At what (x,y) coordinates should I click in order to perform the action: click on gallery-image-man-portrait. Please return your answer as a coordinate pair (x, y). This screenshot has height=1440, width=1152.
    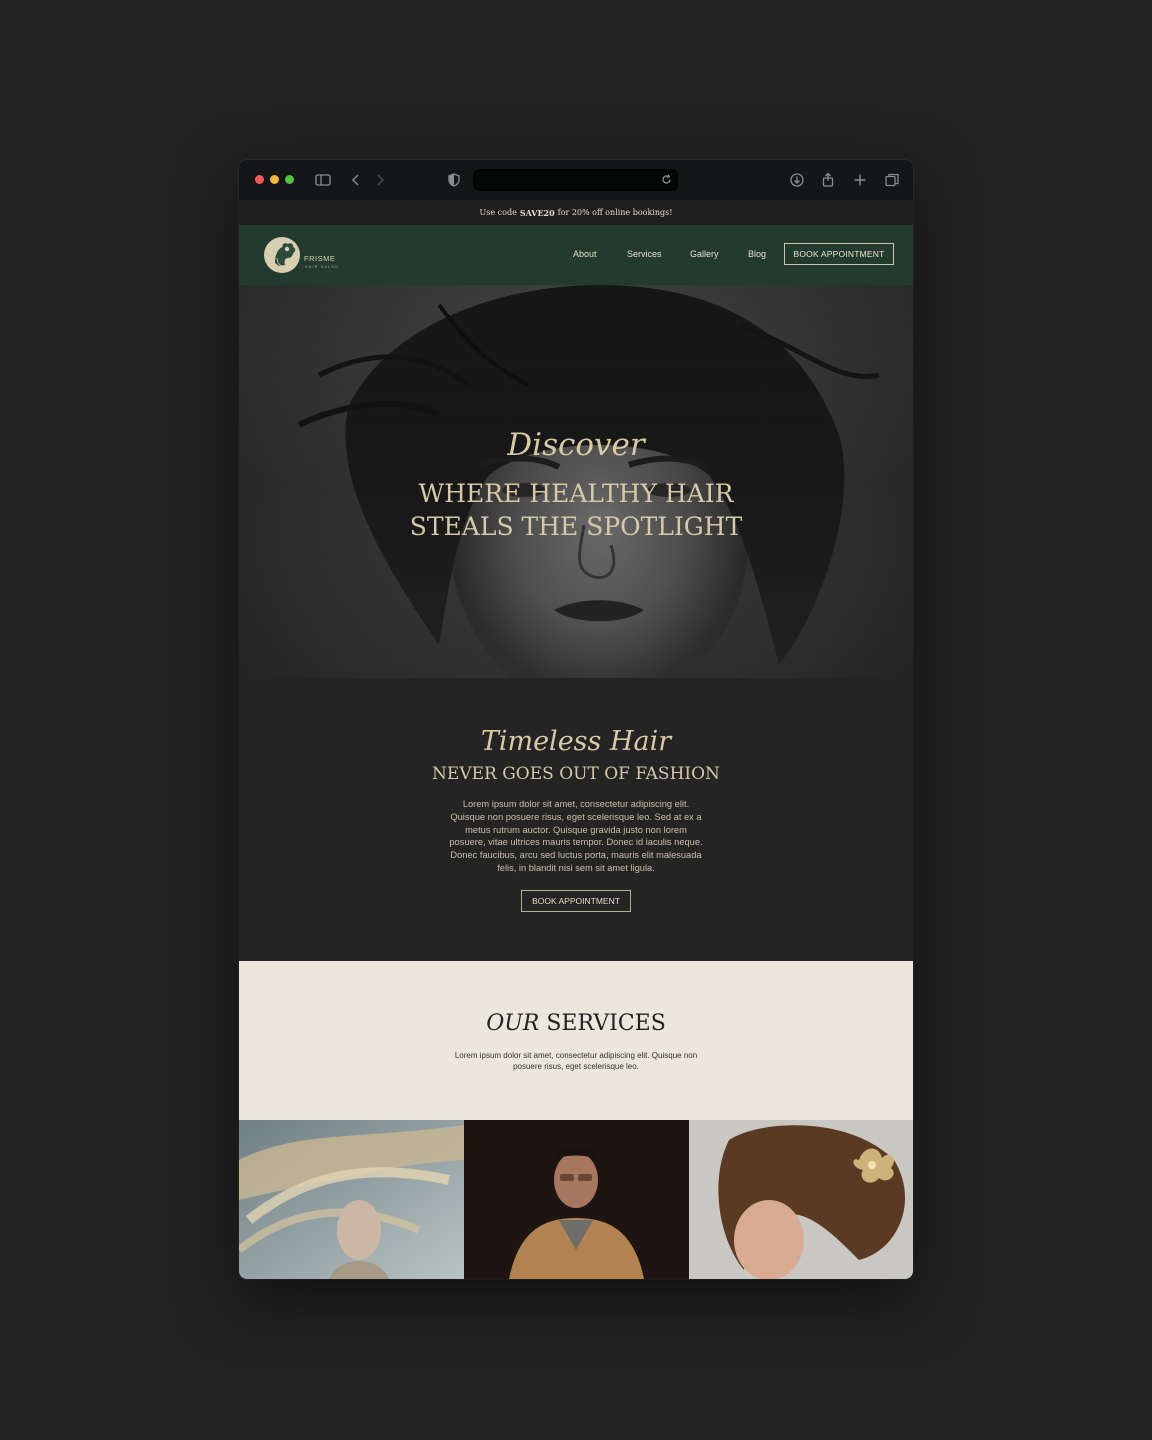
    Looking at the image, I should click on (576, 1199).